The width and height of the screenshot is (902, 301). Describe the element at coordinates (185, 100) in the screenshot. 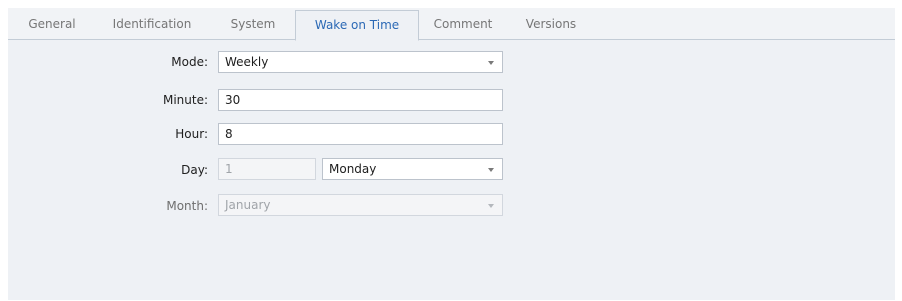

I see `minute-label: Minute:` at that location.